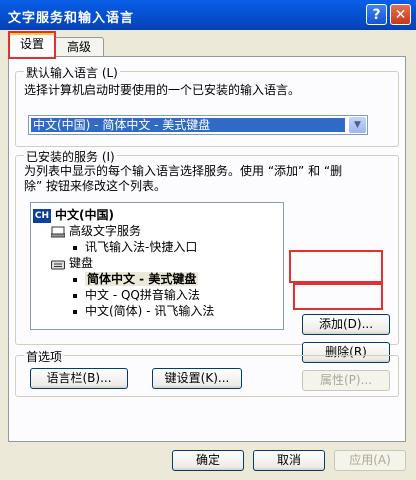  Describe the element at coordinates (58, 231) in the screenshot. I see `advanced-services-icon` at that location.